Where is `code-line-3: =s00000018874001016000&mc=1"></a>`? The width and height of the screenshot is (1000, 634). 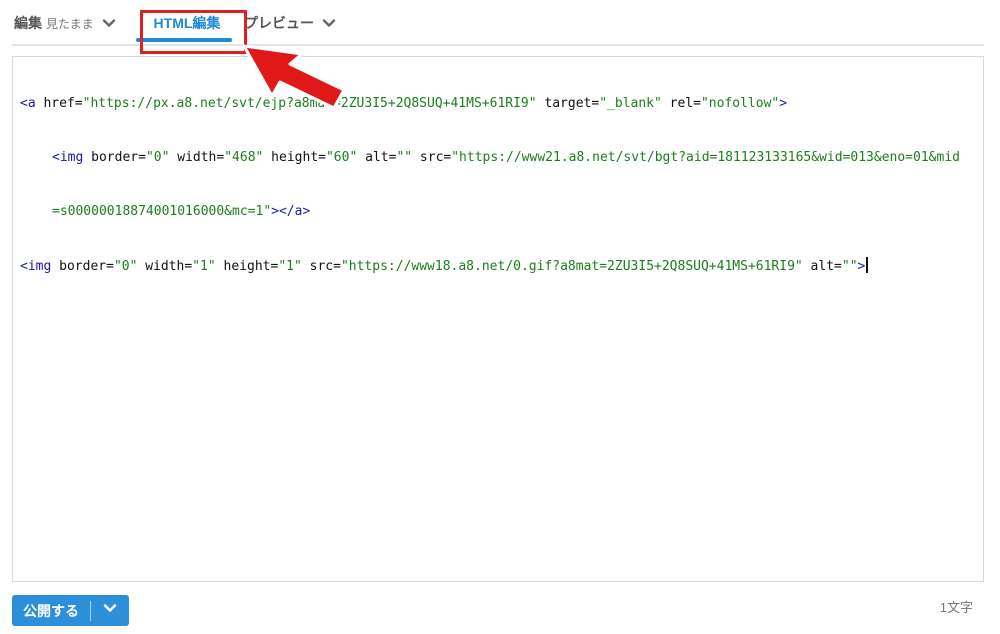 code-line-3: =s00000018874001016000&mc=1"></a> is located at coordinates (499, 212).